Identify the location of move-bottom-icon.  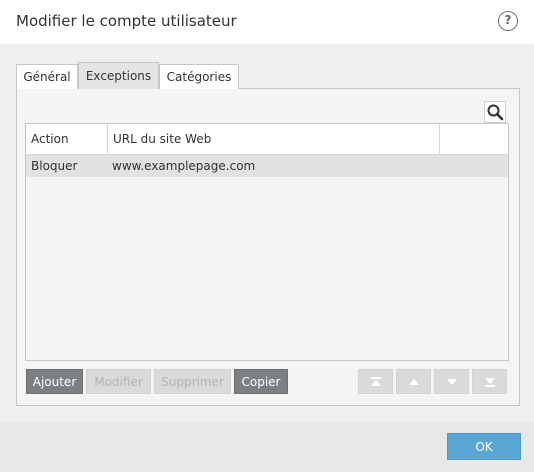
(490, 382).